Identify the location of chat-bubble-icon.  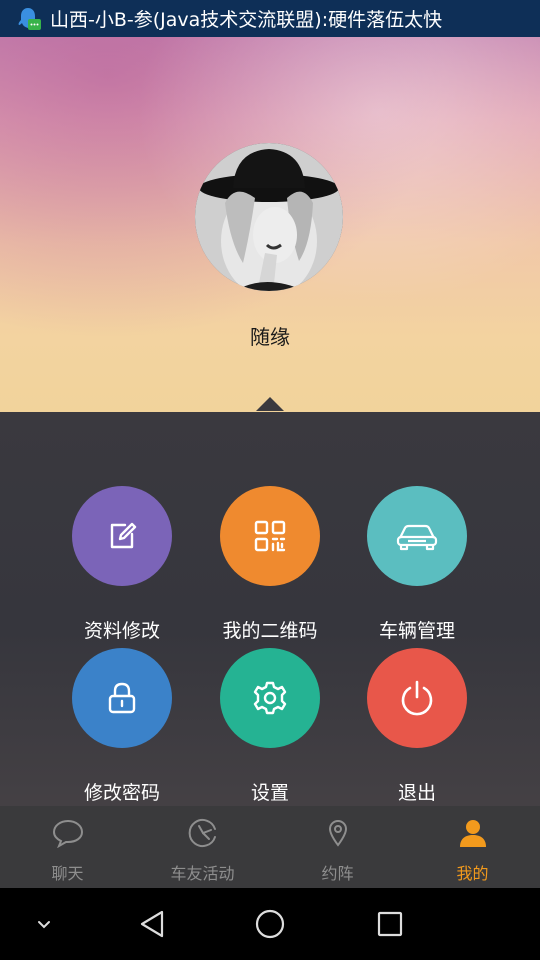
(68, 833).